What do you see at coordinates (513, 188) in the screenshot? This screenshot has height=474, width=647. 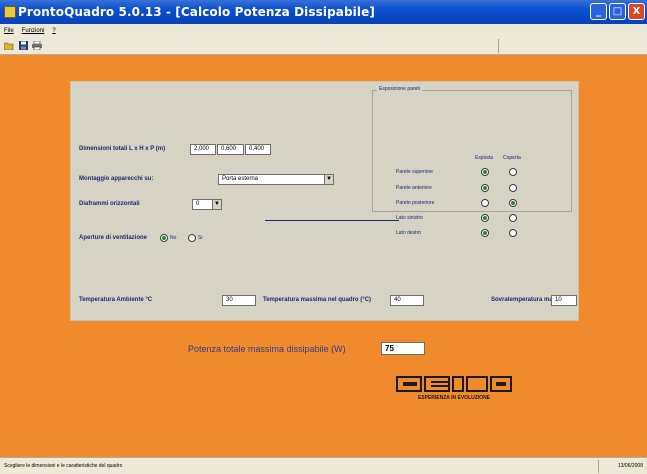 I see `covered-radio-front` at bounding box center [513, 188].